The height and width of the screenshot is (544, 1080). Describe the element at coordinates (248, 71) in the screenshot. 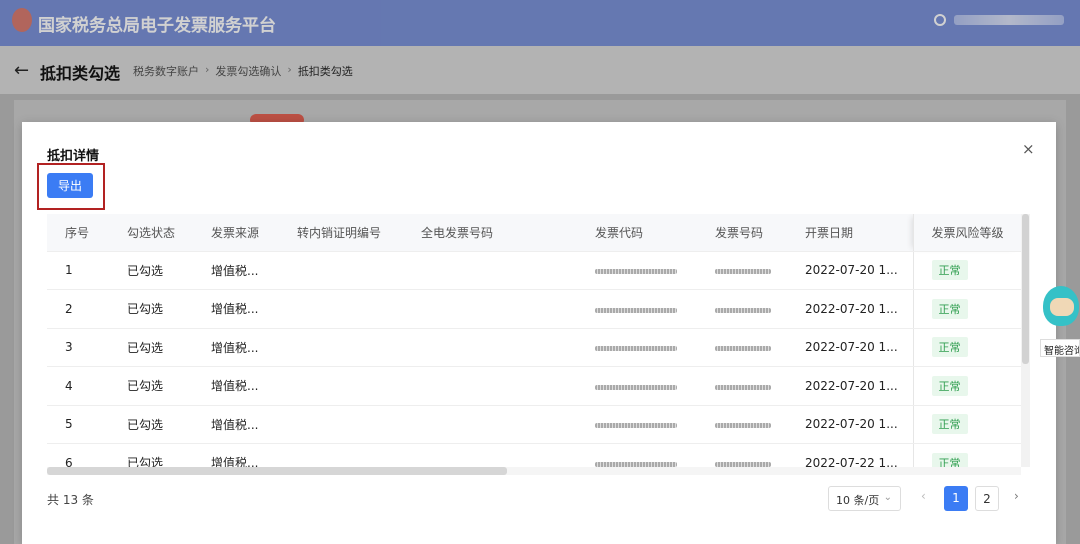

I see `breadcrumb-item-confirm: 发票勾选确认` at that location.